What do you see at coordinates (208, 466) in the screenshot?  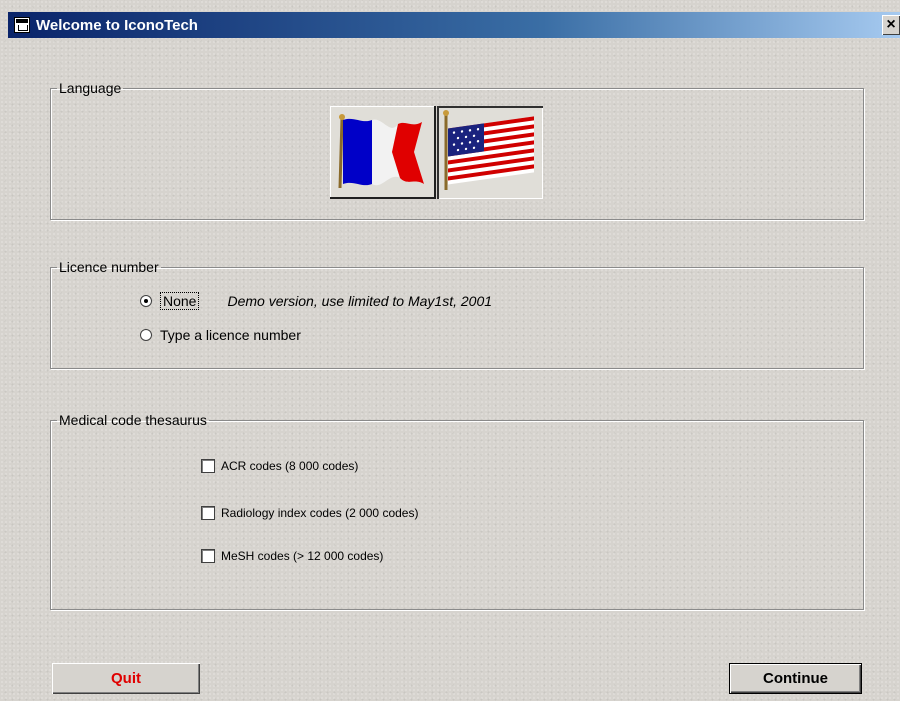 I see `checkbox-acr` at bounding box center [208, 466].